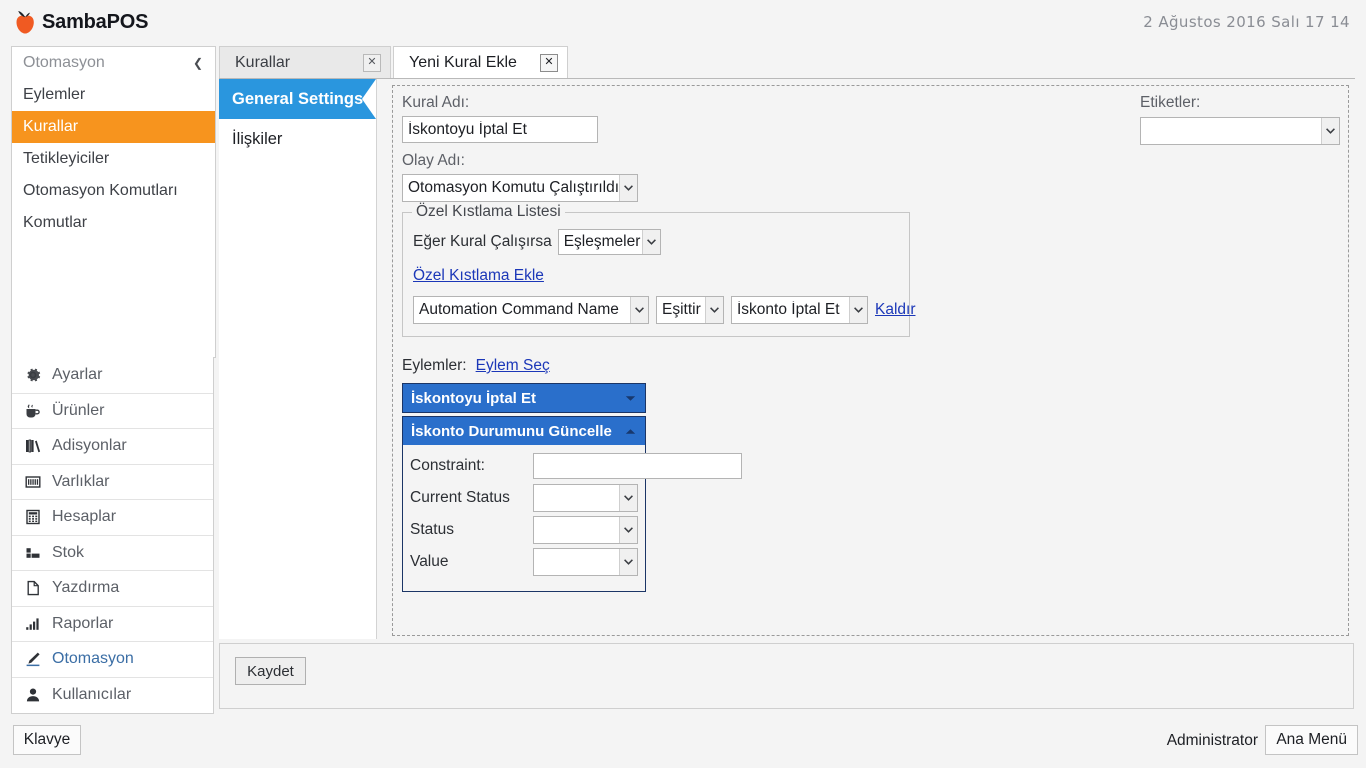 The width and height of the screenshot is (1366, 768). I want to click on books-icon, so click(32, 446).